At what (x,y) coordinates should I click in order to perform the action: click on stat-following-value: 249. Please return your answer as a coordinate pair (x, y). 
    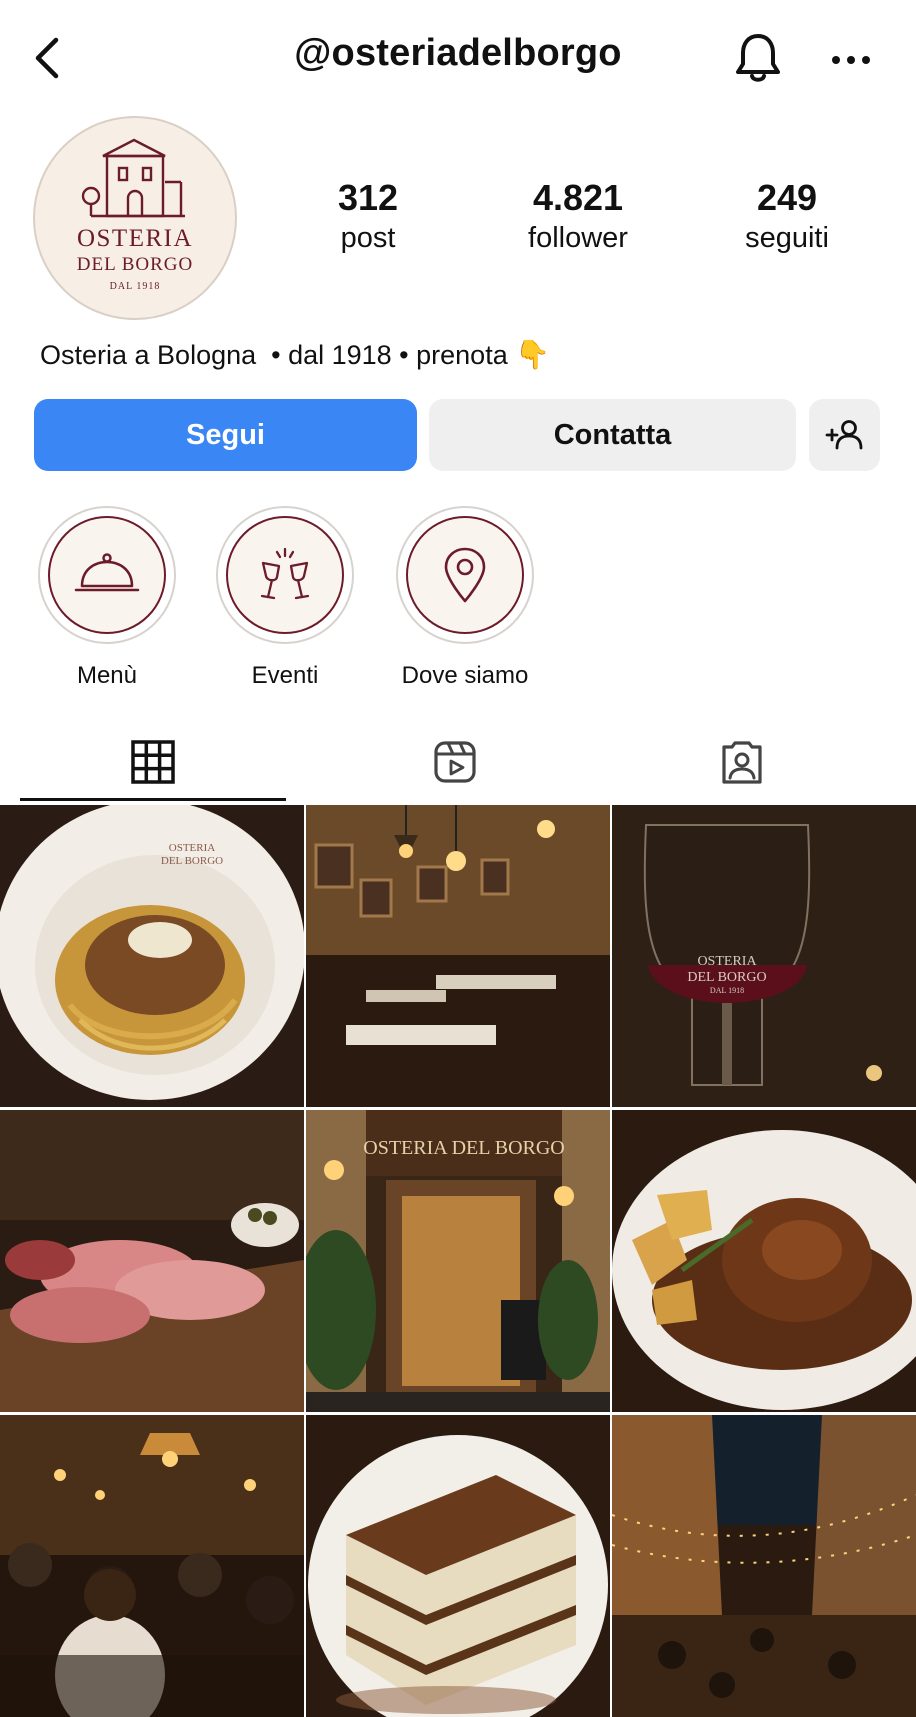
    Looking at the image, I should click on (787, 197).